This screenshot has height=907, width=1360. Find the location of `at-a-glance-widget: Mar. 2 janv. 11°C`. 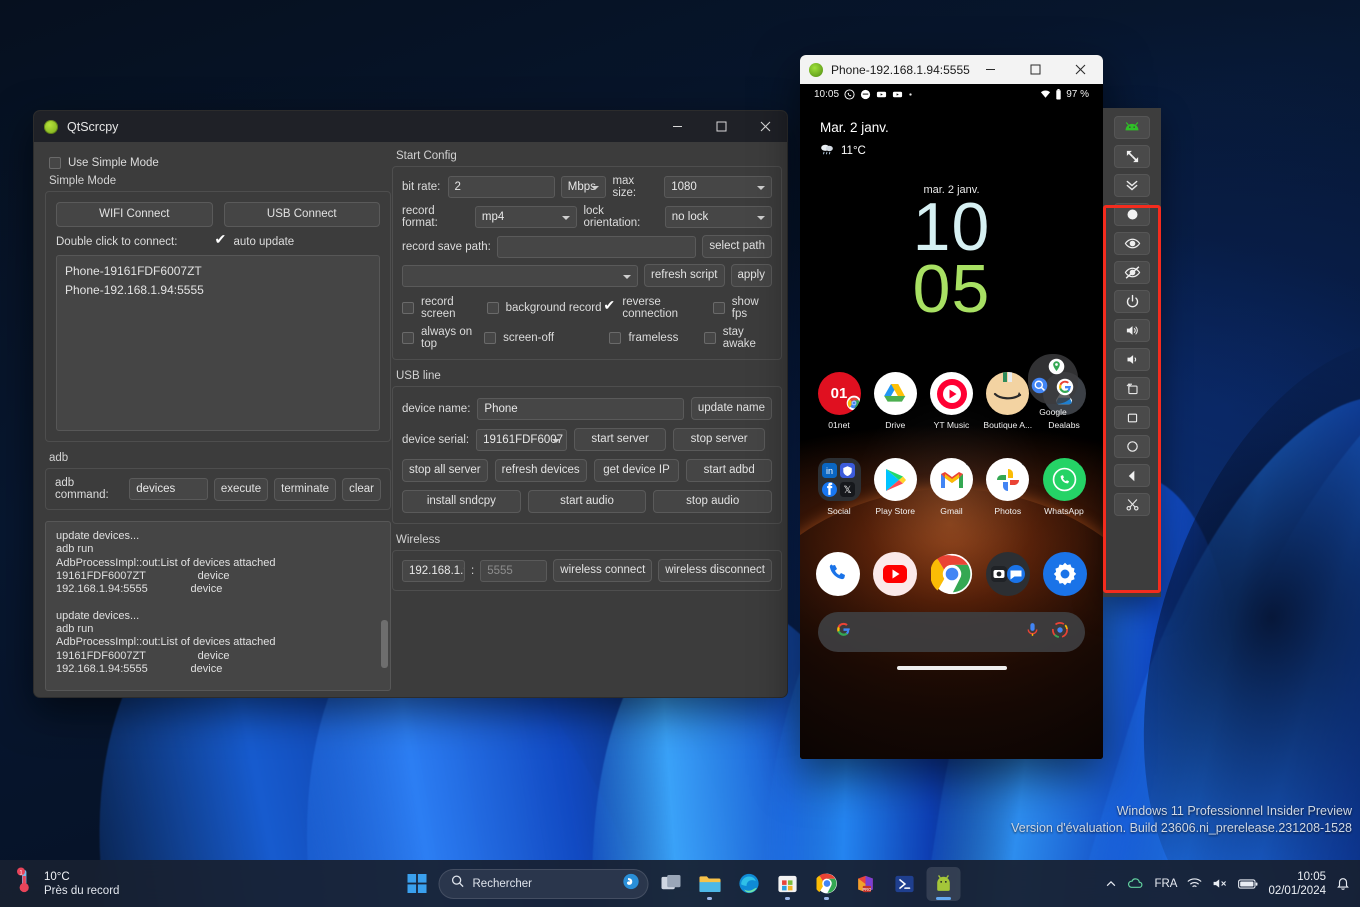

at-a-glance-widget: Mar. 2 janv. 11°C is located at coordinates (951, 131).